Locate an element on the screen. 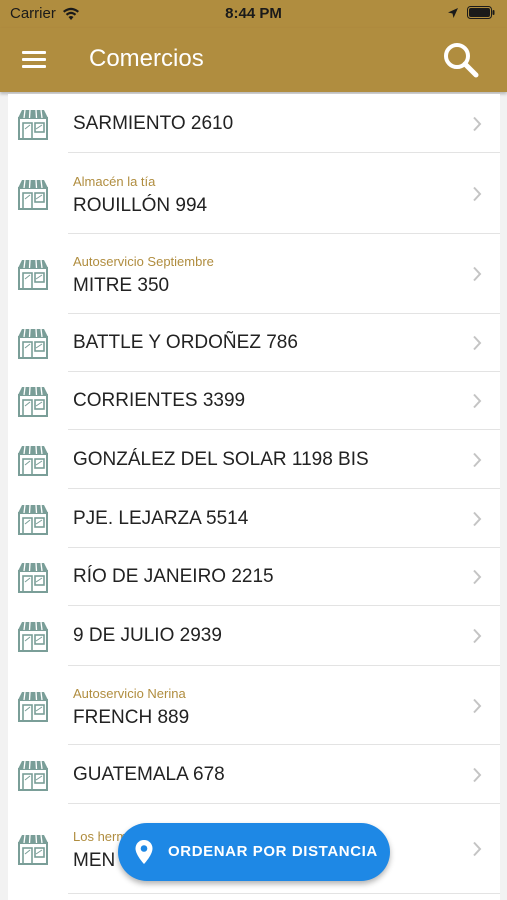 The width and height of the screenshot is (507, 900). location-arrow-icon is located at coordinates (453, 12).